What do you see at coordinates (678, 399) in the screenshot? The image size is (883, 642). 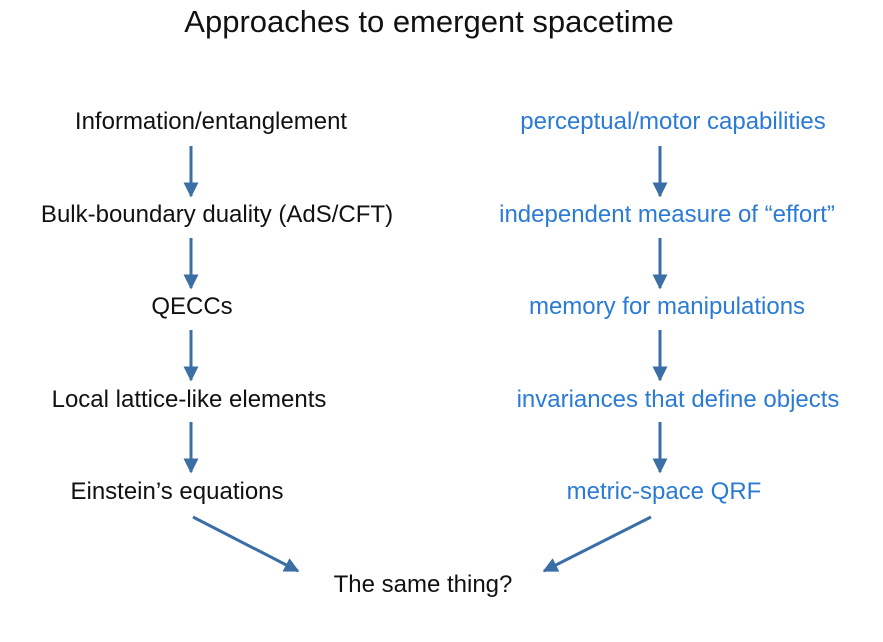 I see `right-node-invariances-define-objects: invariances that define objects` at bounding box center [678, 399].